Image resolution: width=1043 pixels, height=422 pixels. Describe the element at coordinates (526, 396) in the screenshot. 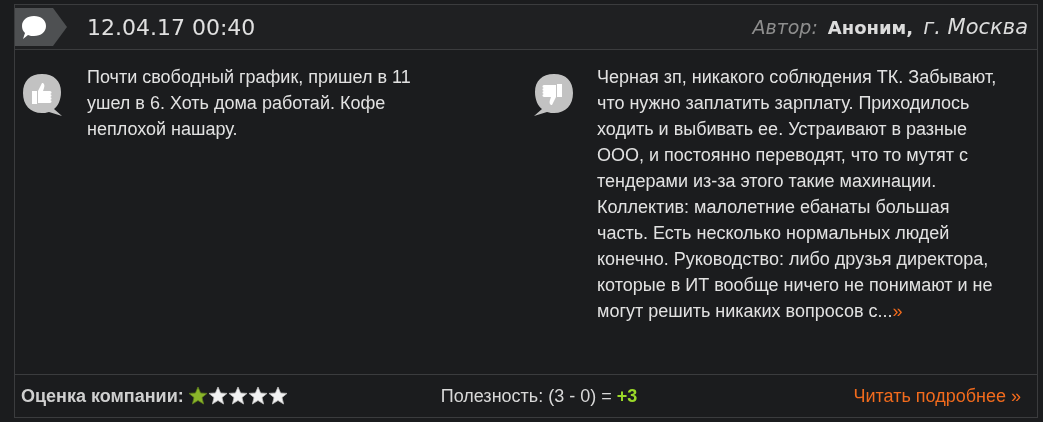

I see `usefulness-label: Полезность: (3 - 0) =` at that location.